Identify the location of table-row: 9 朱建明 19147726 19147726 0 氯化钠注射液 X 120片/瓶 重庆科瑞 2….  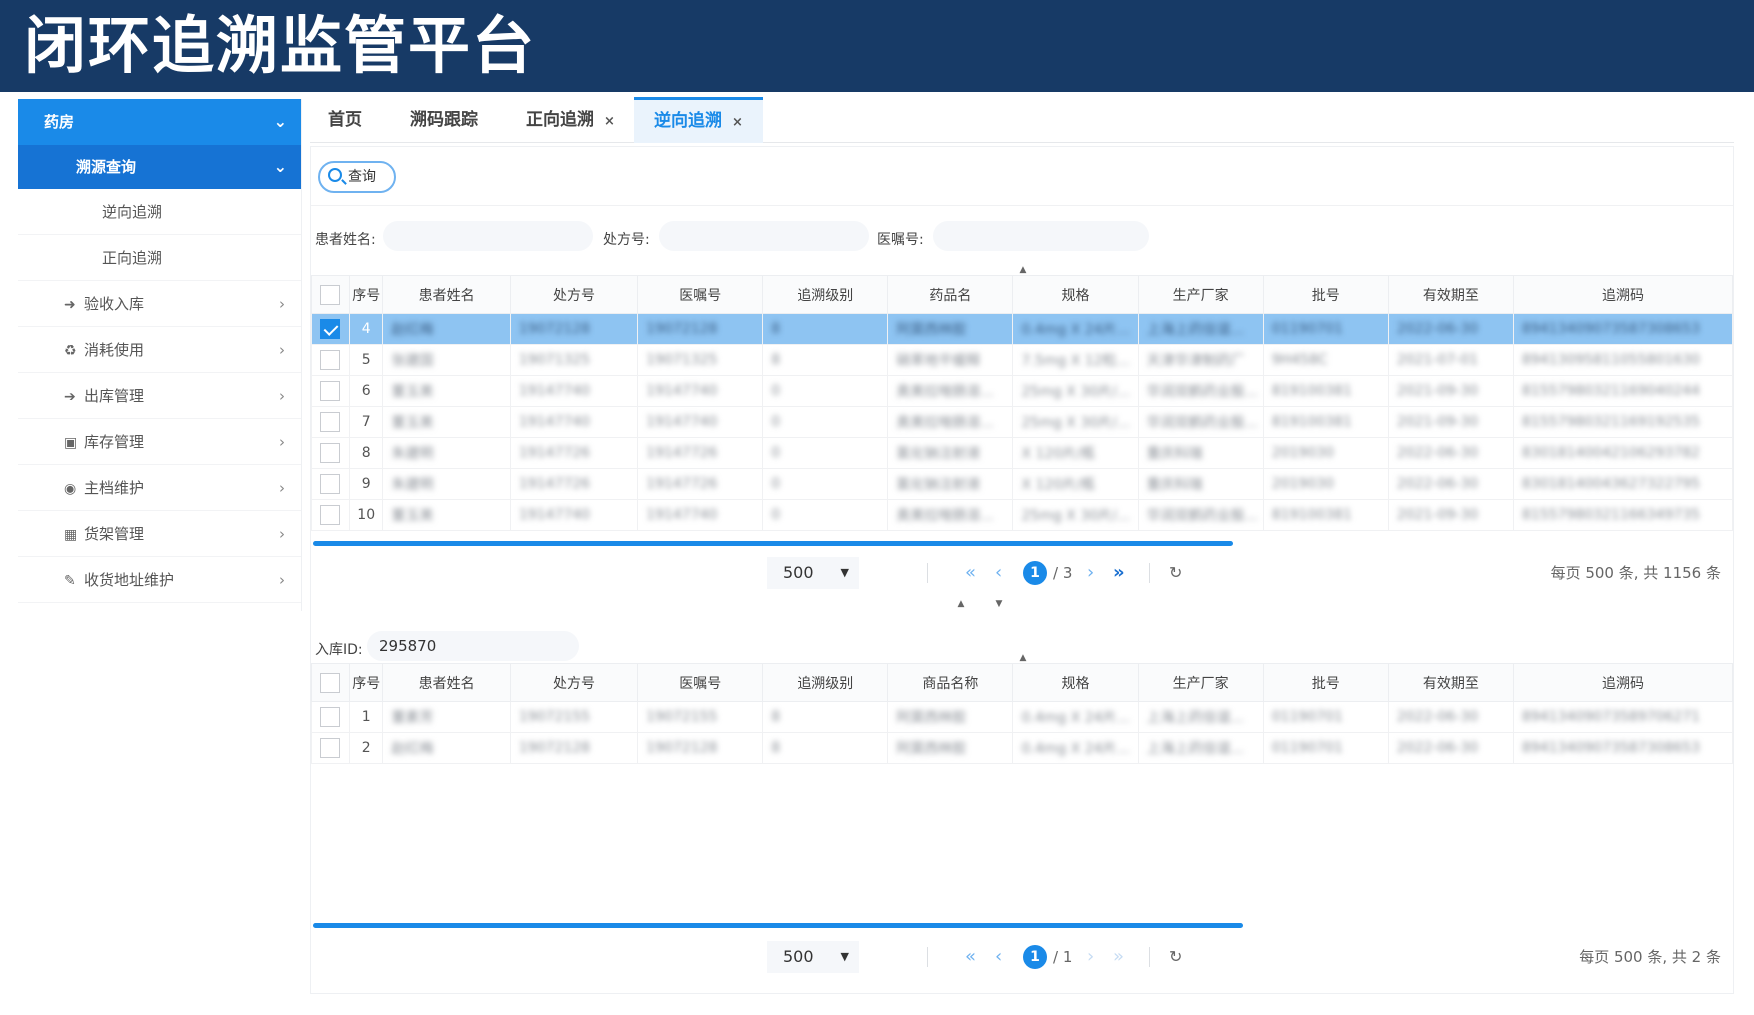
(1022, 484).